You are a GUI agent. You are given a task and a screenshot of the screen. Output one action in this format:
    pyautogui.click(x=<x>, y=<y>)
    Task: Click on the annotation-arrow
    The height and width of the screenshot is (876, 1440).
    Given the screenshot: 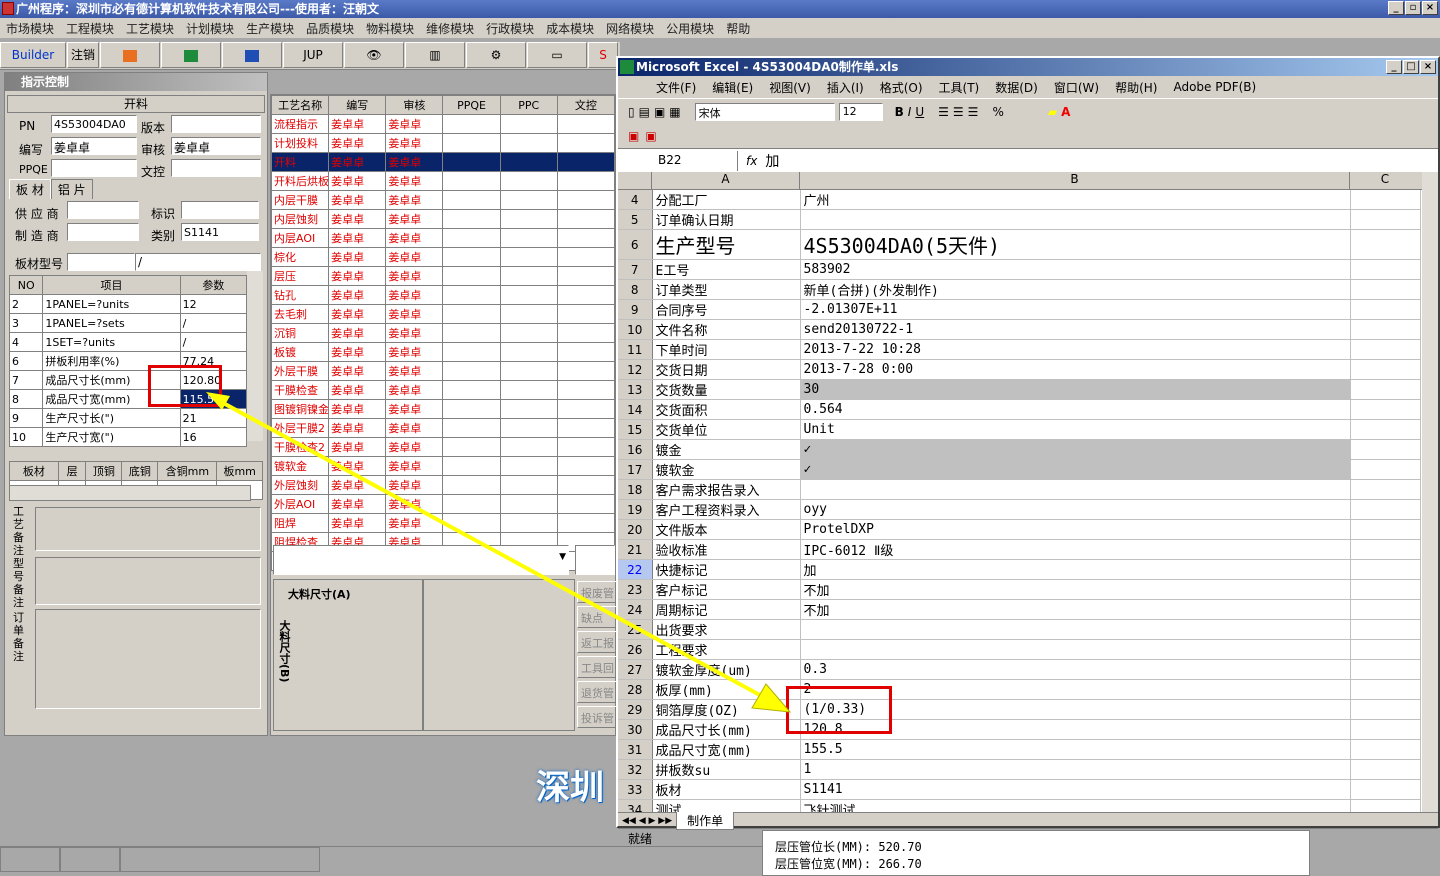 What is the action you would take?
    pyautogui.click(x=499, y=552)
    